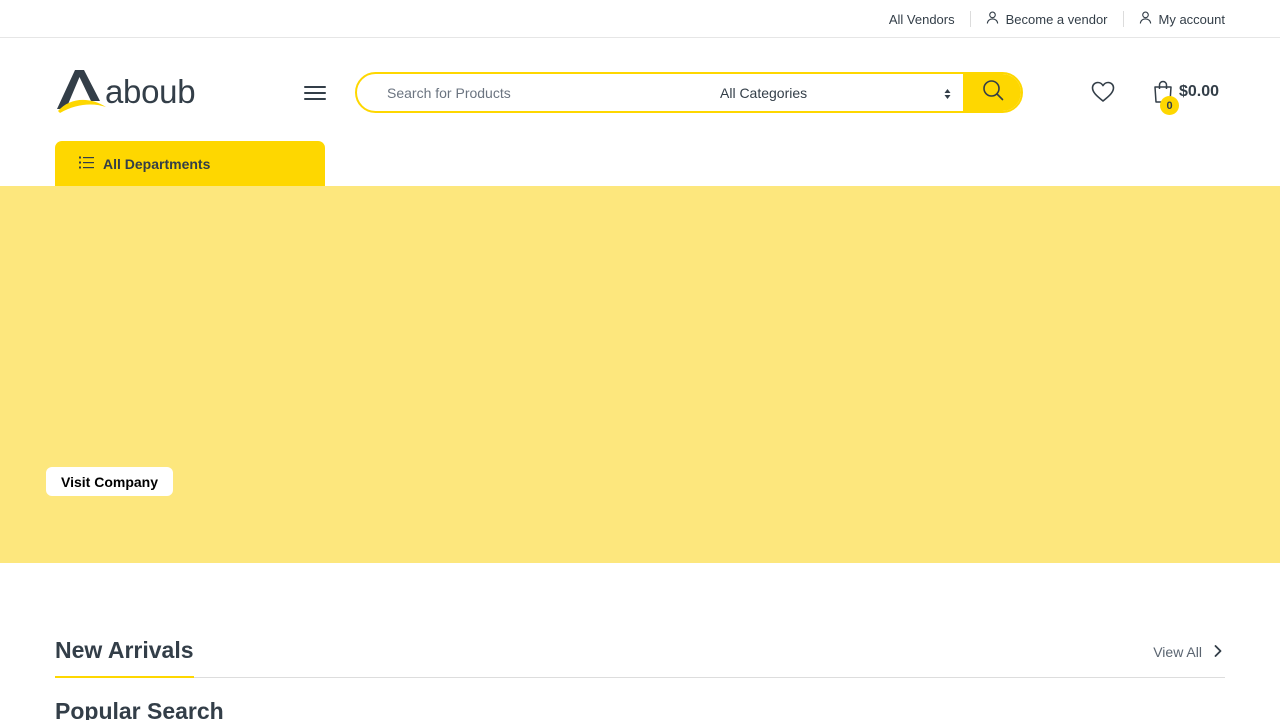  I want to click on cart-total: $0.00, so click(1199, 91).